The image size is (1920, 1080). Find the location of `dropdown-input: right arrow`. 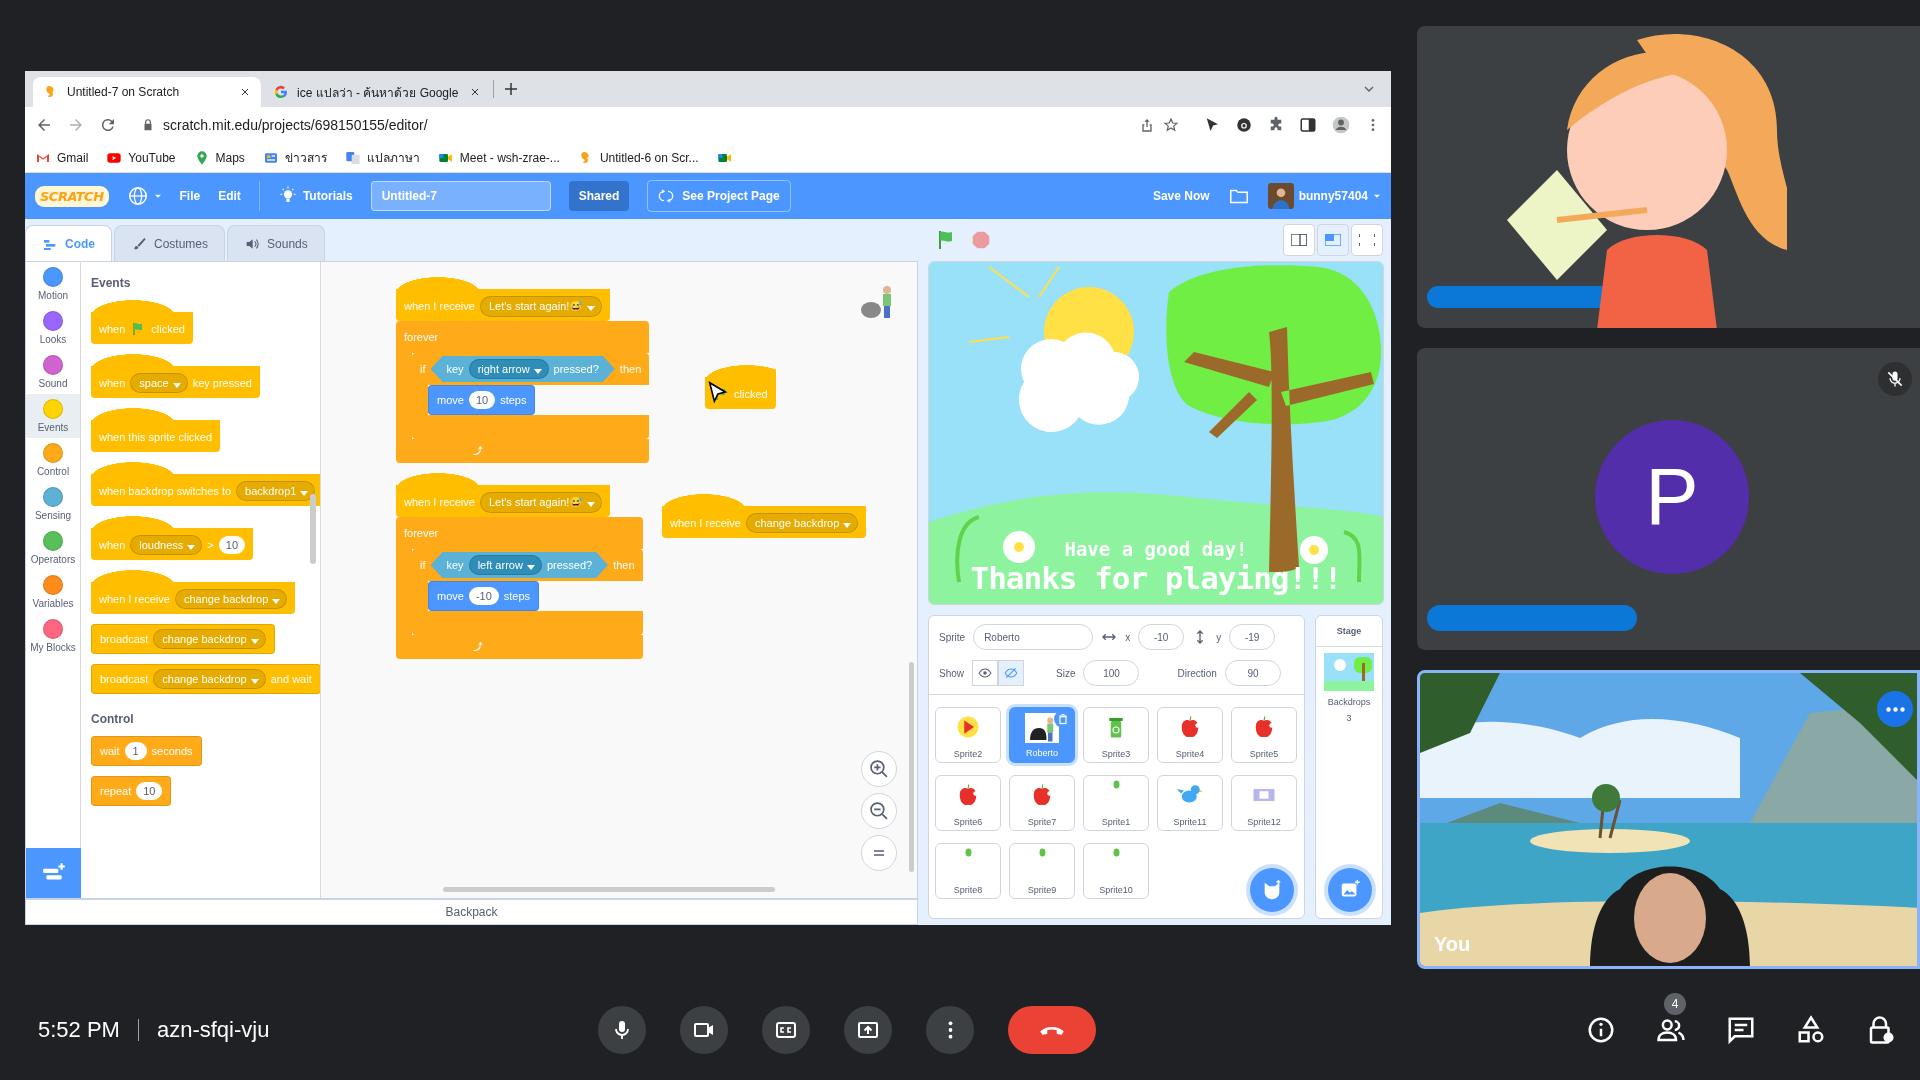

dropdown-input: right arrow is located at coordinates (508, 369).